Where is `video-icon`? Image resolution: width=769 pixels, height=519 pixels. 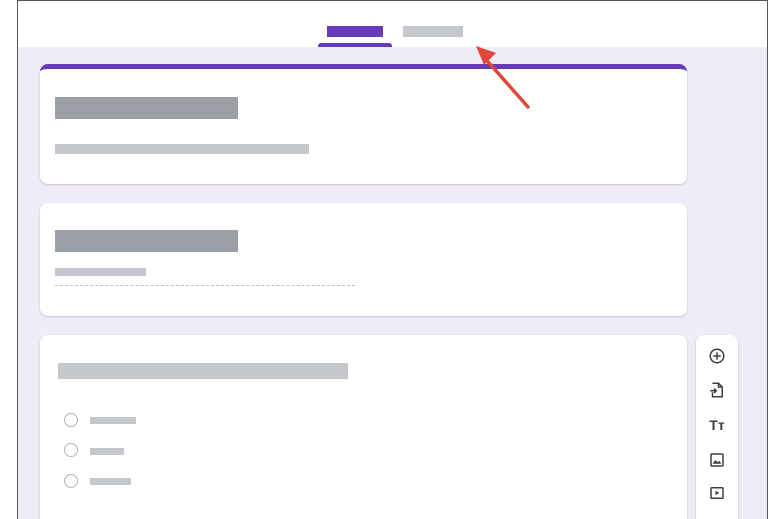 video-icon is located at coordinates (717, 493).